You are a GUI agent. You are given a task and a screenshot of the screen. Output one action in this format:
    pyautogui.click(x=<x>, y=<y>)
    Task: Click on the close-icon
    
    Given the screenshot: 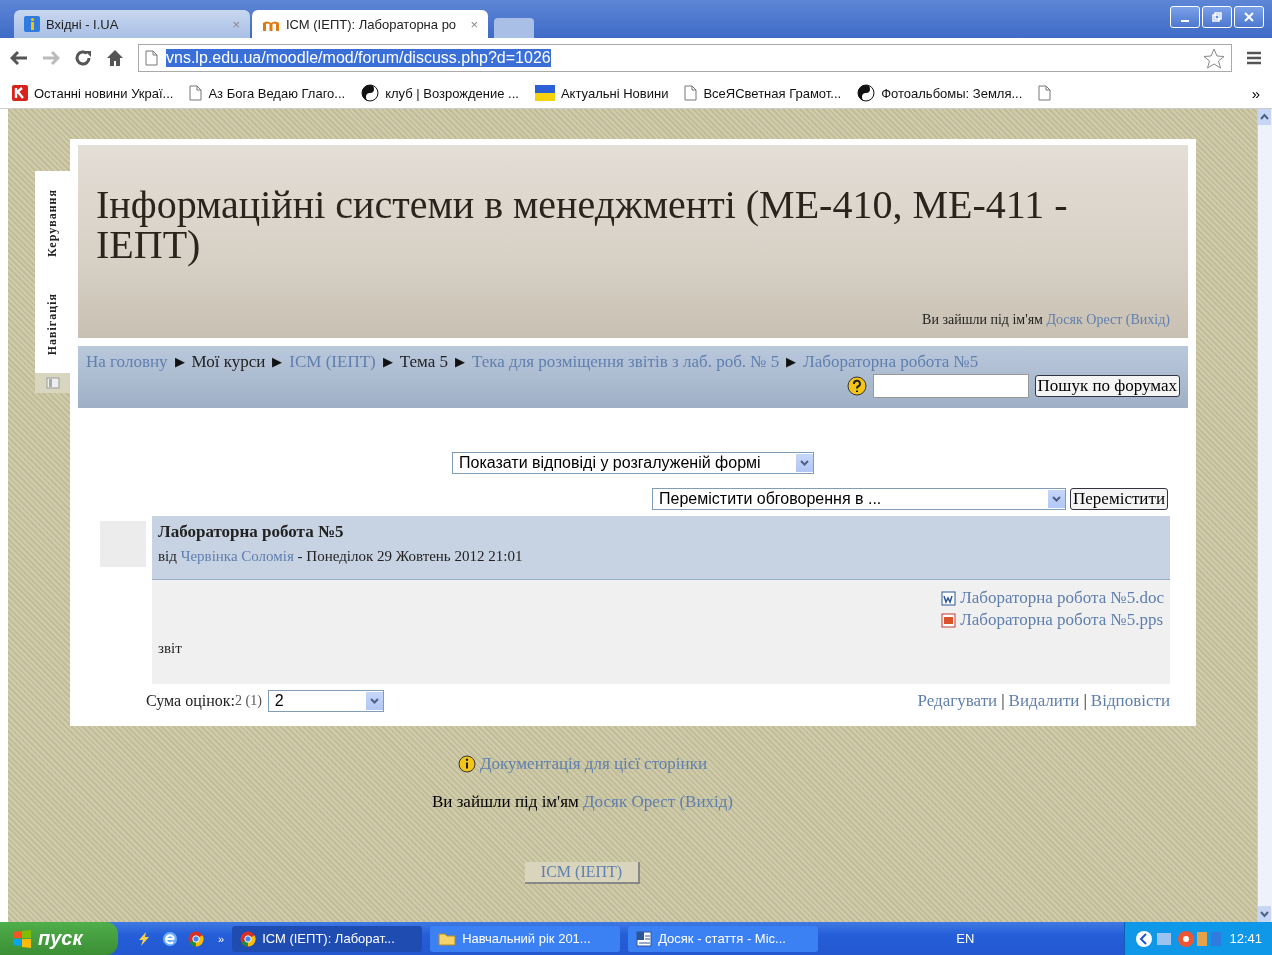 What is the action you would take?
    pyautogui.click(x=1249, y=17)
    